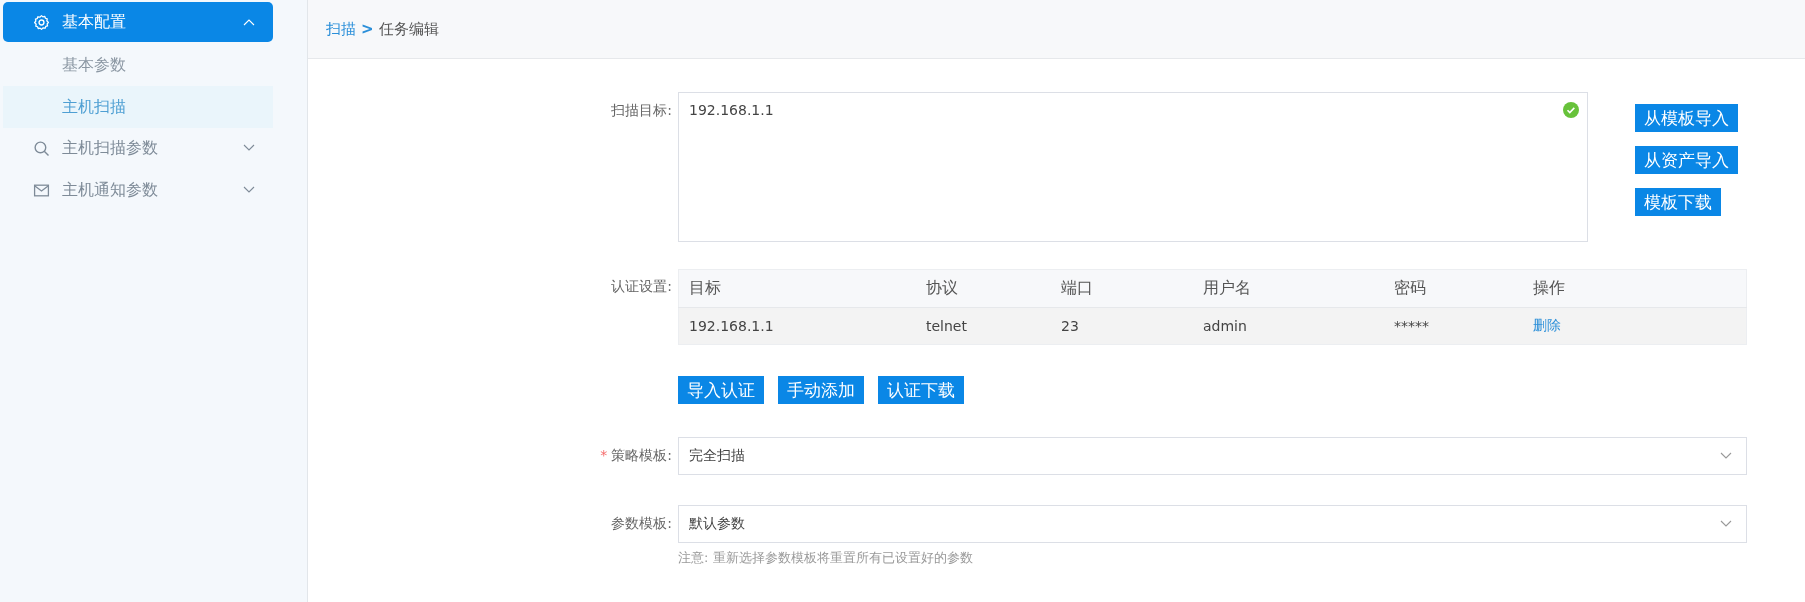 Image resolution: width=1805 pixels, height=602 pixels. What do you see at coordinates (1686, 118) in the screenshot?
I see `import-button: 从模板导入` at bounding box center [1686, 118].